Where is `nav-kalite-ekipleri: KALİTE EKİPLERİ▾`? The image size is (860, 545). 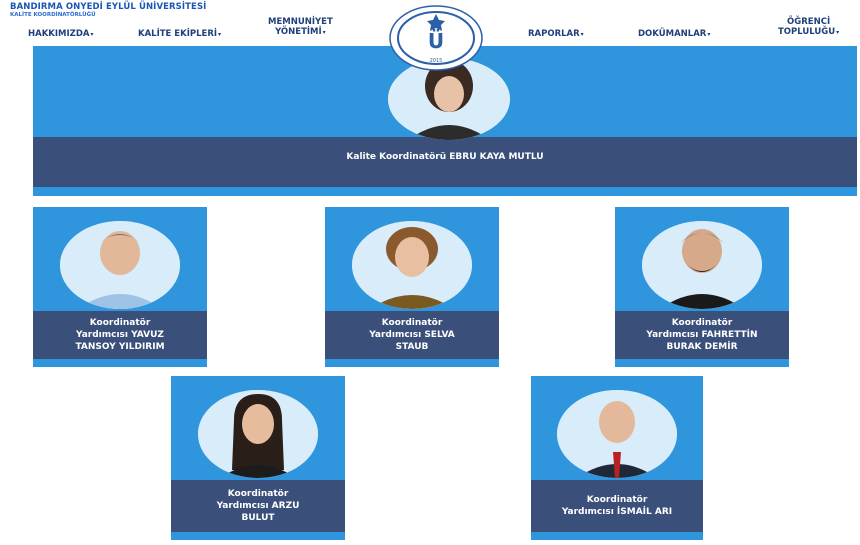 nav-kalite-ekipleri: KALİTE EKİPLERİ▾ is located at coordinates (179, 34).